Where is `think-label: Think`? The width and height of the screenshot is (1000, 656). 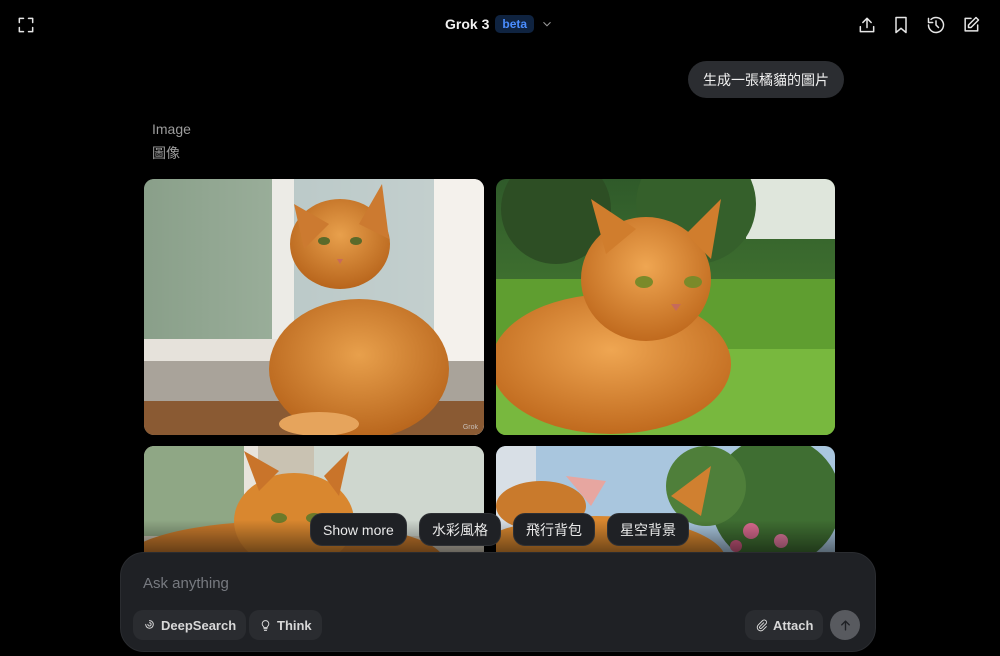
think-label: Think is located at coordinates (294, 625).